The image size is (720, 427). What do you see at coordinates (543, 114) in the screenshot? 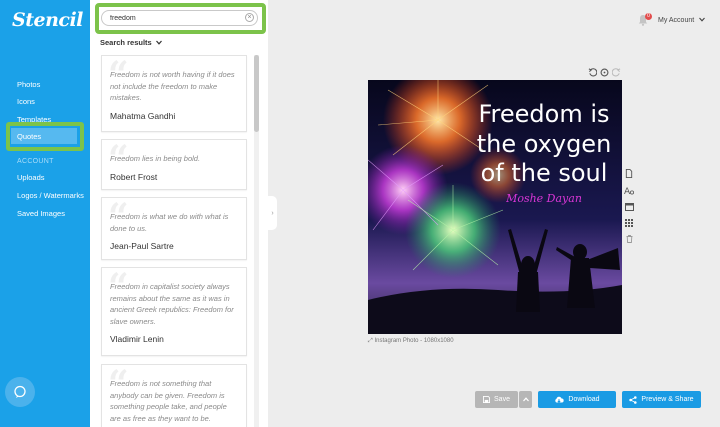
I see `canvas-quote-line: Freedom is` at bounding box center [543, 114].